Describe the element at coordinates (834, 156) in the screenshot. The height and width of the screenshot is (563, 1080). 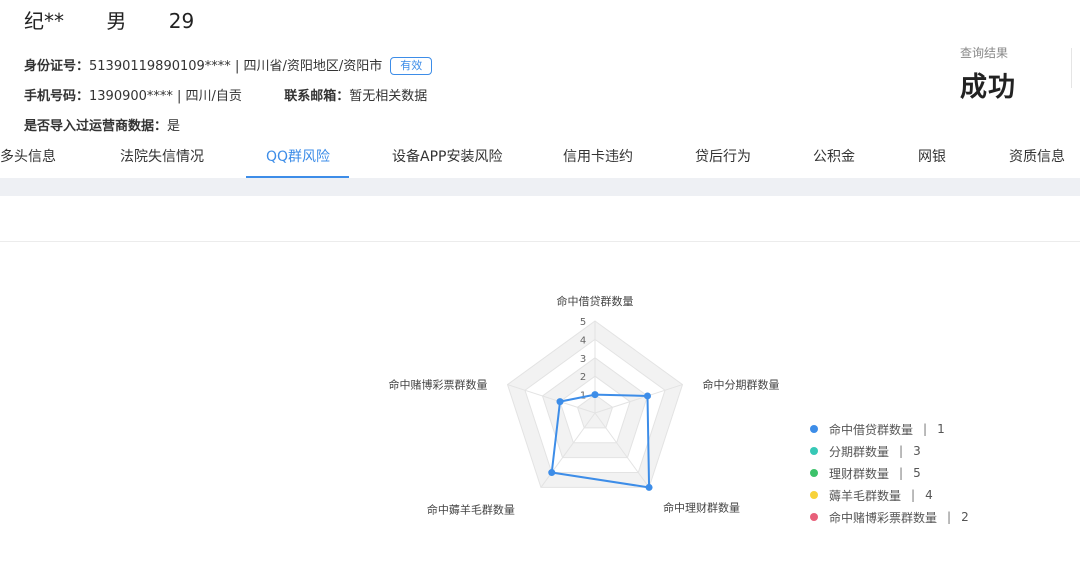
I see `tab-housing-fund: 公积金` at that location.